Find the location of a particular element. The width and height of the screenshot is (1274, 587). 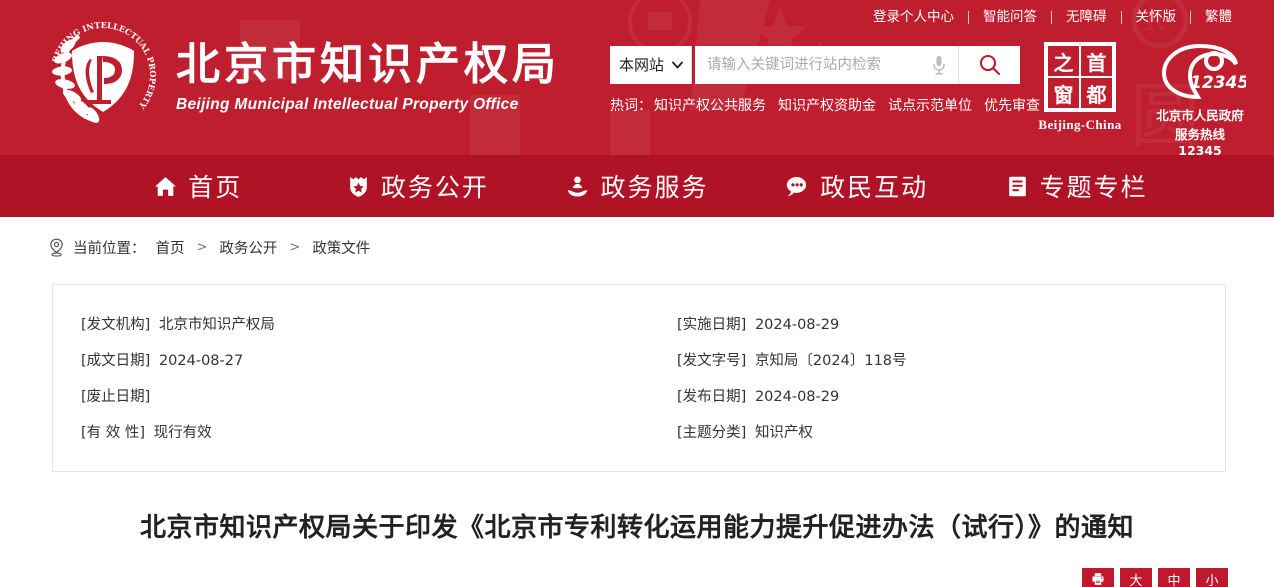

svg-text: 12345 is located at coordinates (1218, 83).